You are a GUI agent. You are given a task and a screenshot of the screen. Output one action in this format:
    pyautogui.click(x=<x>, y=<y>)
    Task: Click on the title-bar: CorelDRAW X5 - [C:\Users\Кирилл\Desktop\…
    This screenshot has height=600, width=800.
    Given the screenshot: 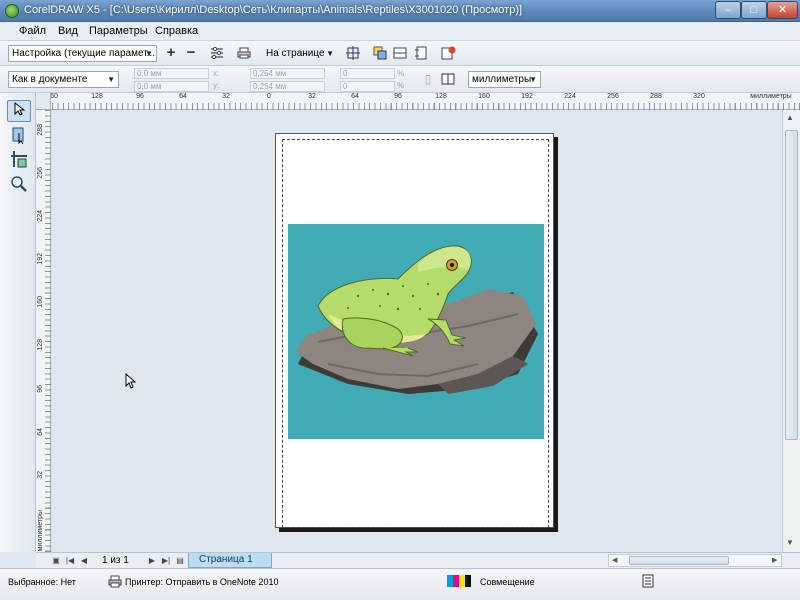 What is the action you would take?
    pyautogui.click(x=400, y=11)
    